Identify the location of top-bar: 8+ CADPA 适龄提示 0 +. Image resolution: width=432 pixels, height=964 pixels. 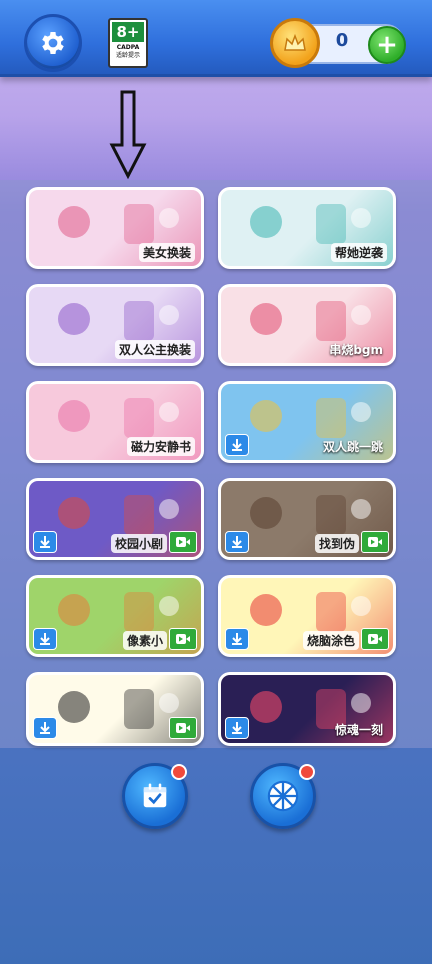
(216, 38).